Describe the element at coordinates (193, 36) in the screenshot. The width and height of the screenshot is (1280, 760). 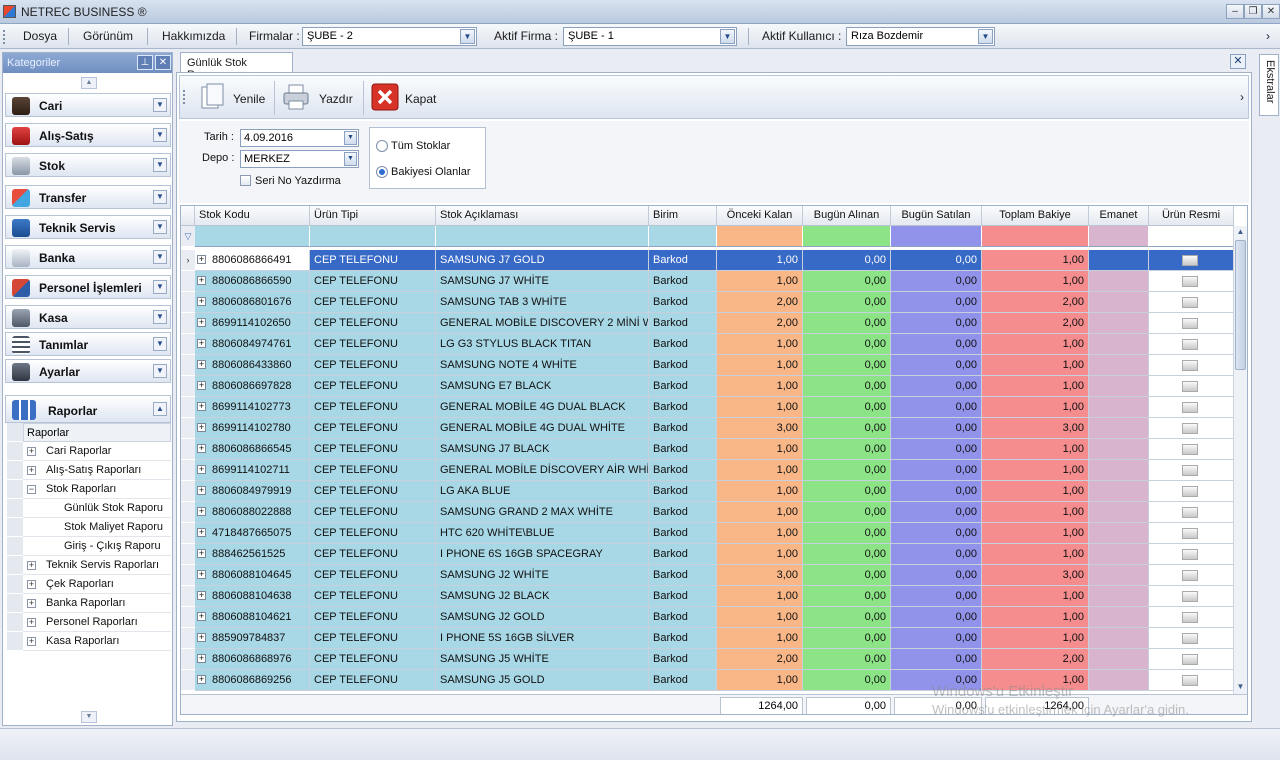
I see `menu-hakkimizda: Hakkımızda` at that location.